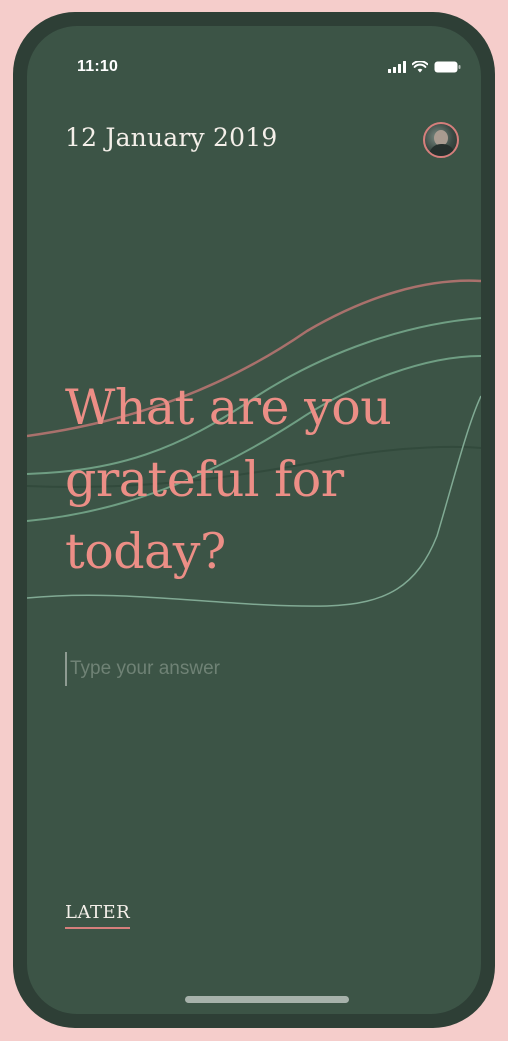  What do you see at coordinates (442, 150) in the screenshot?
I see `avatar-body` at bounding box center [442, 150].